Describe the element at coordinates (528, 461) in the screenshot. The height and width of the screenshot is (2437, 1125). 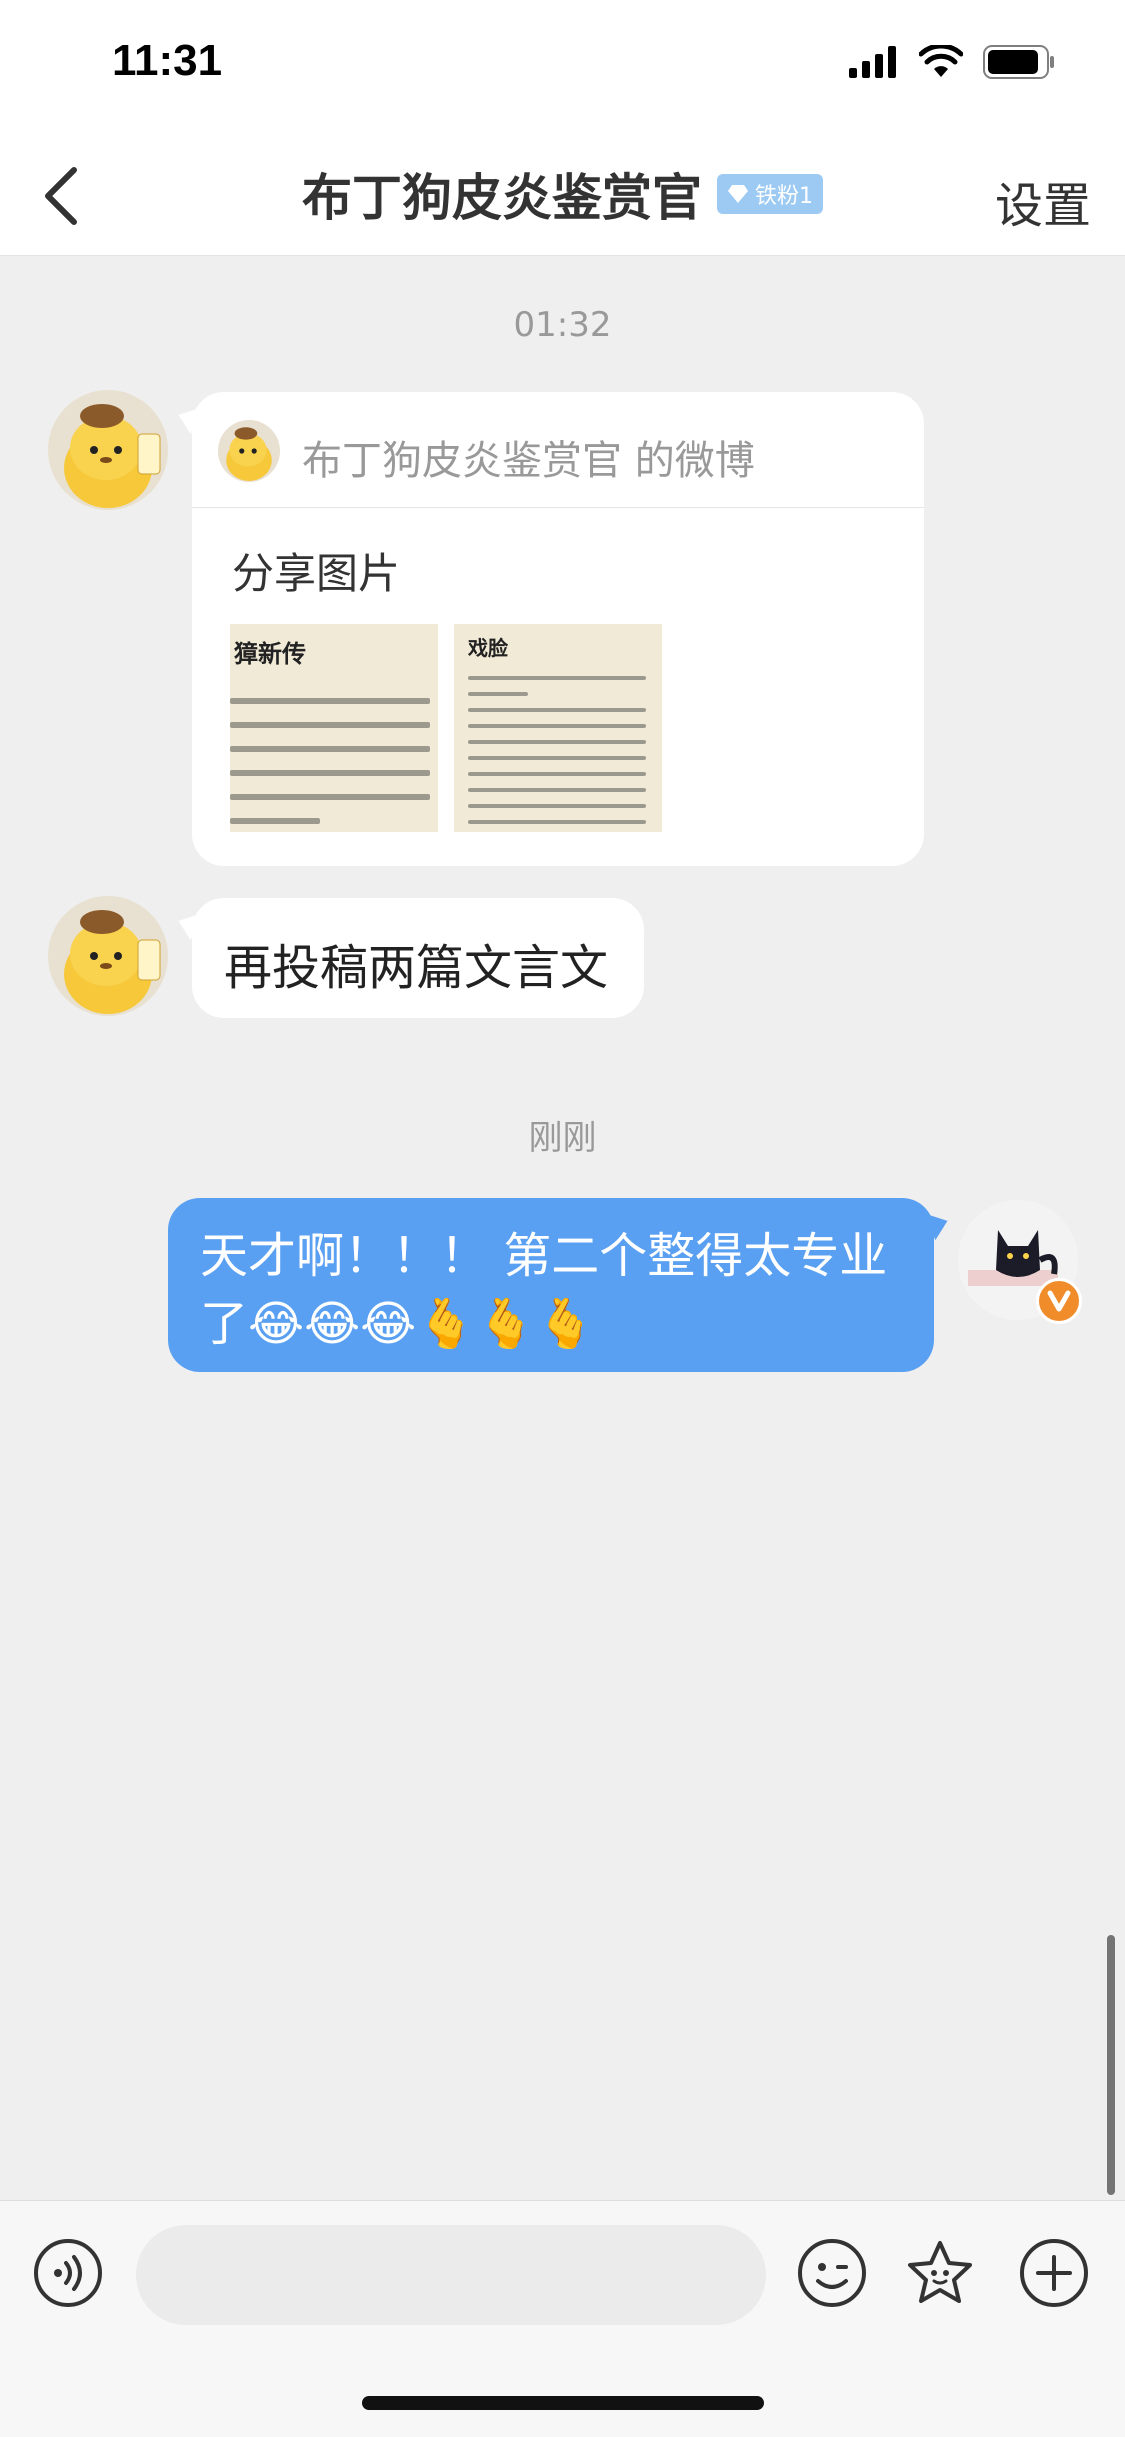
I see `card-source: 布丁狗皮炎鉴赏官 的微博` at that location.